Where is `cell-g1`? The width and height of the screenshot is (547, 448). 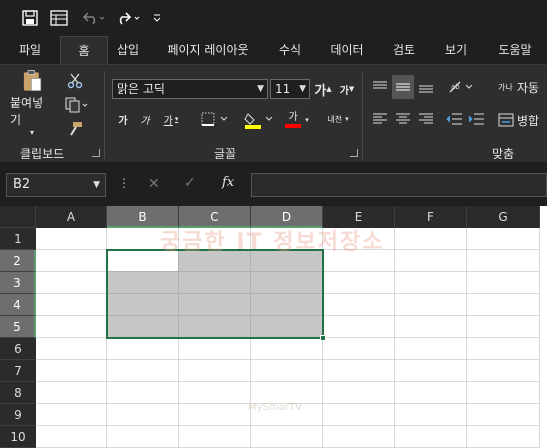 cell-g1 is located at coordinates (503, 239).